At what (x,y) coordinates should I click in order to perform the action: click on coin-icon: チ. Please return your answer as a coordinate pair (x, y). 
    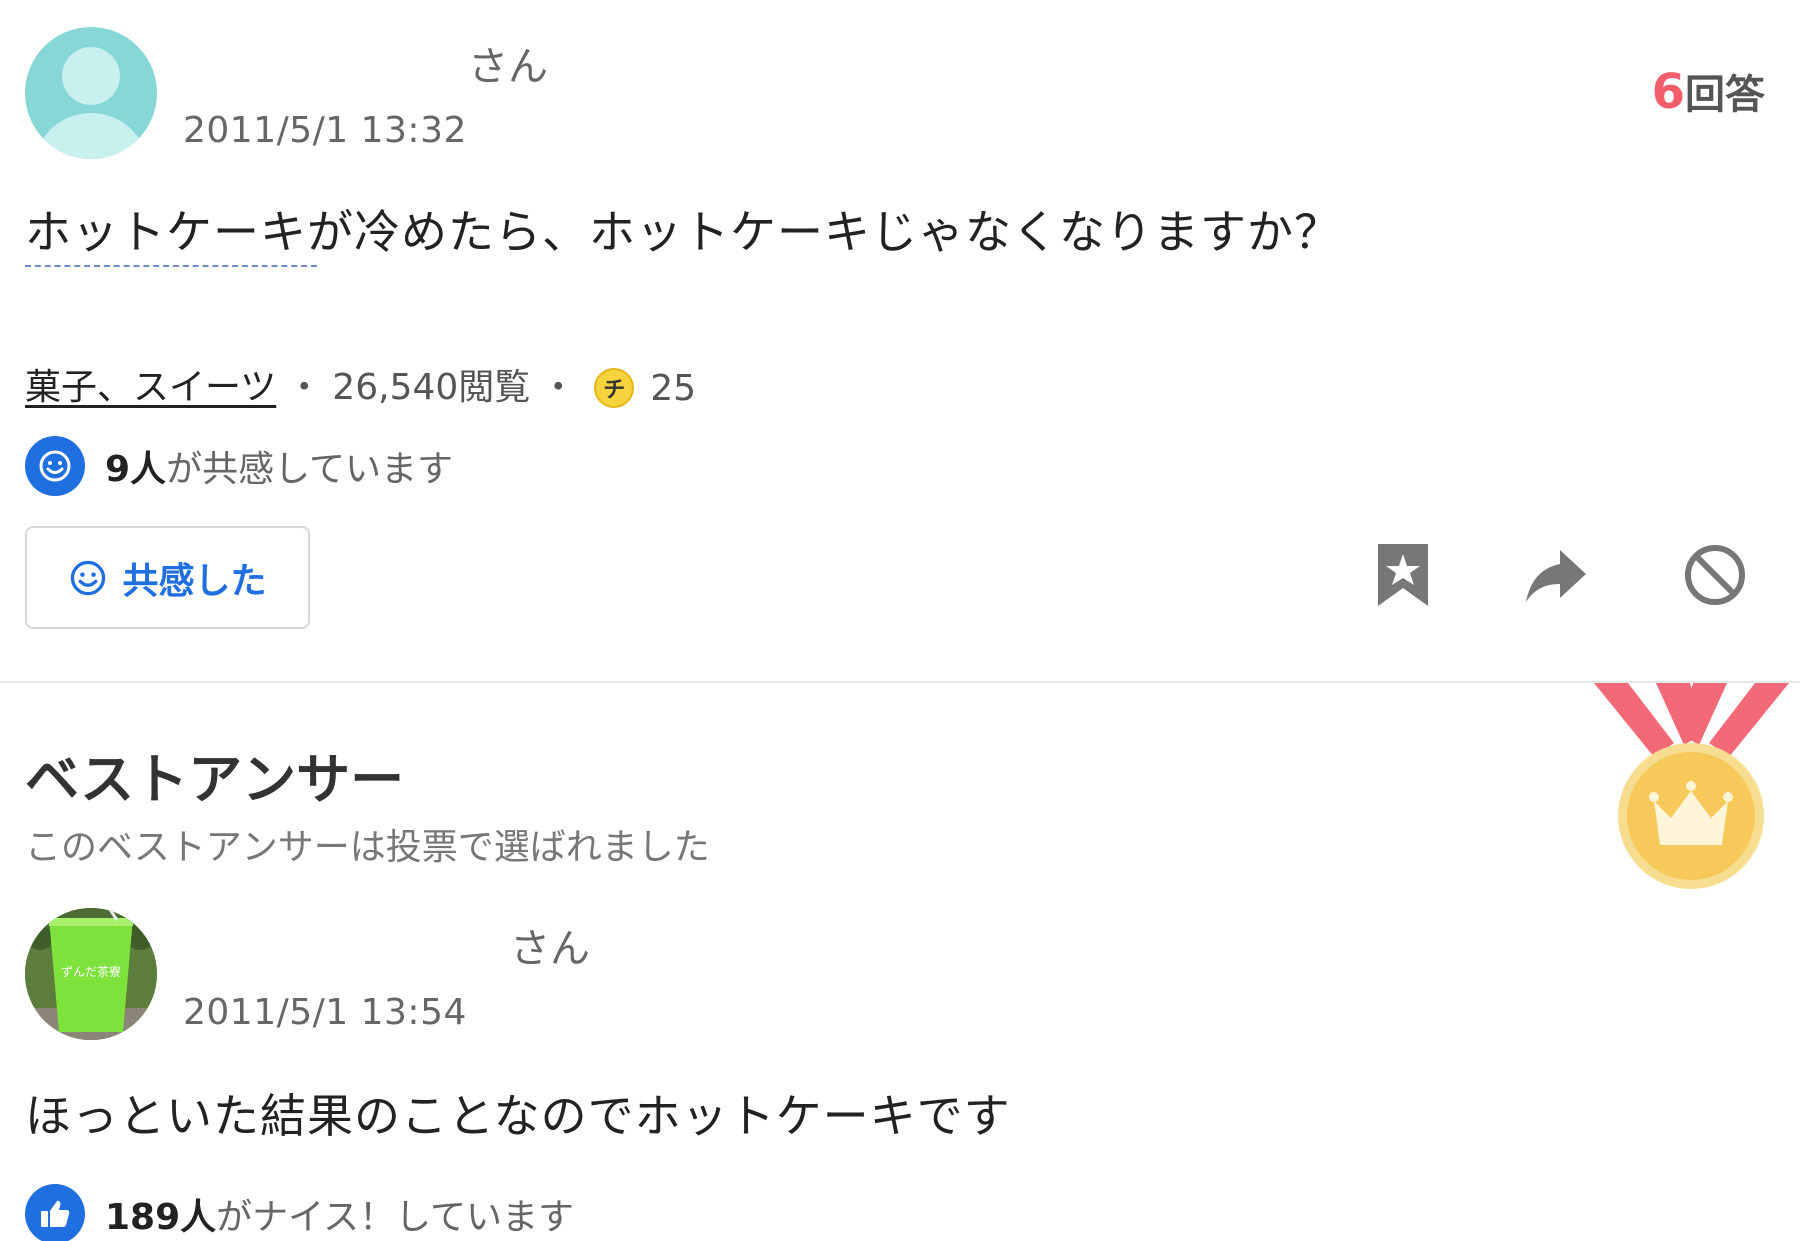
    Looking at the image, I should click on (614, 388).